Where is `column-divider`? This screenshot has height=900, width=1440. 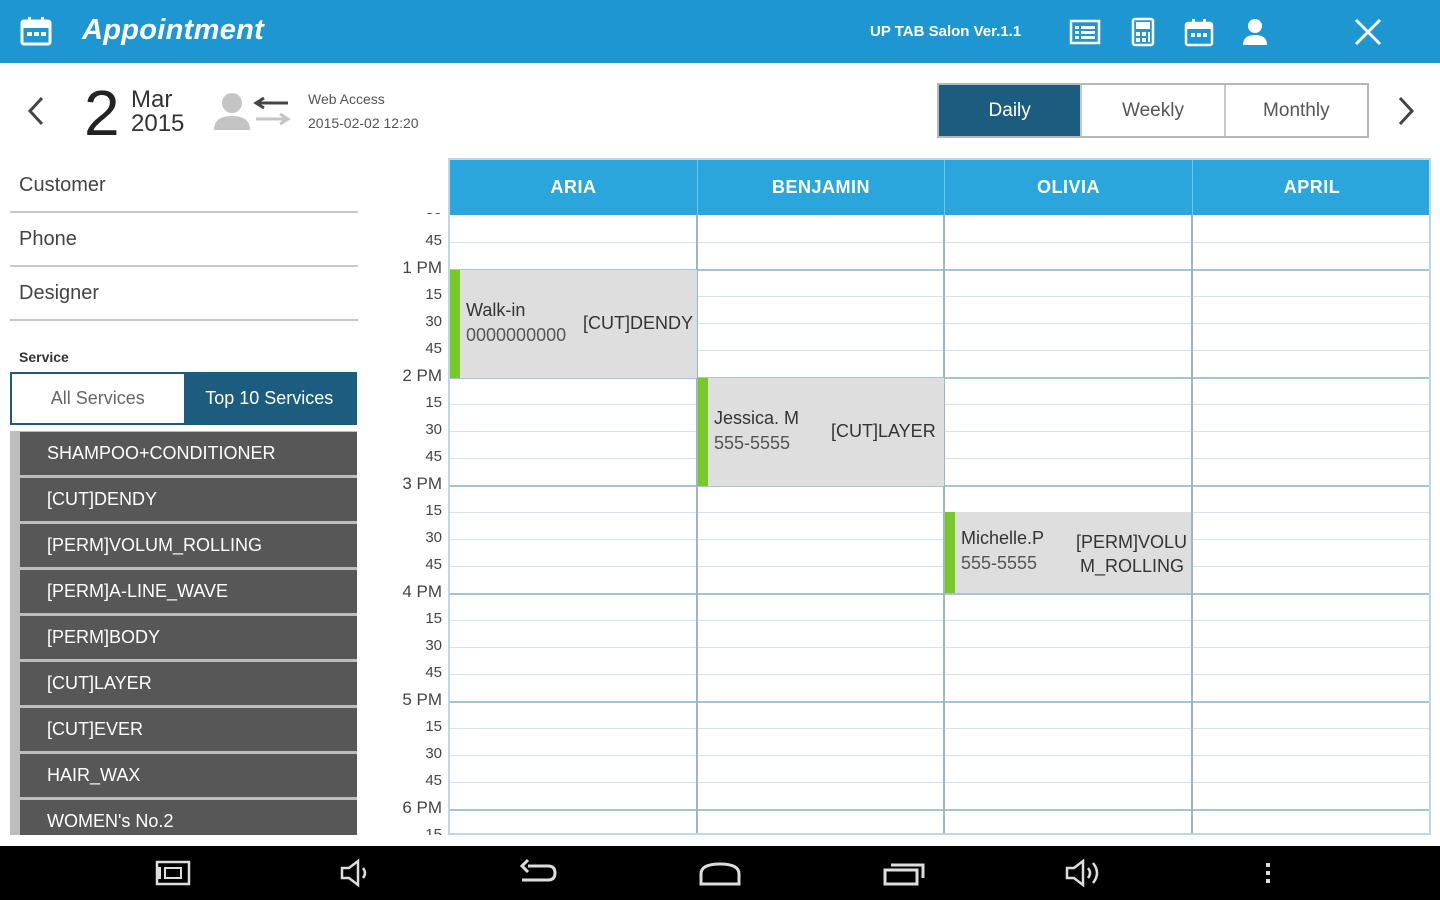 column-divider is located at coordinates (1192, 524).